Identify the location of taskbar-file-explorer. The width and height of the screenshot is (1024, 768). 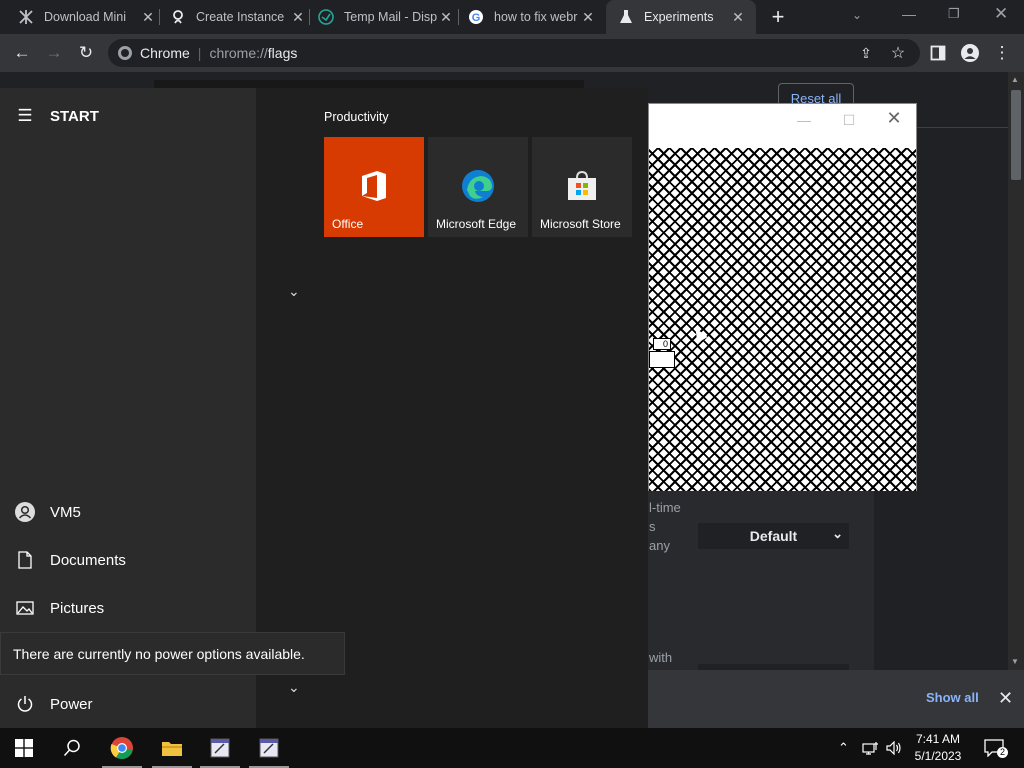
(172, 748).